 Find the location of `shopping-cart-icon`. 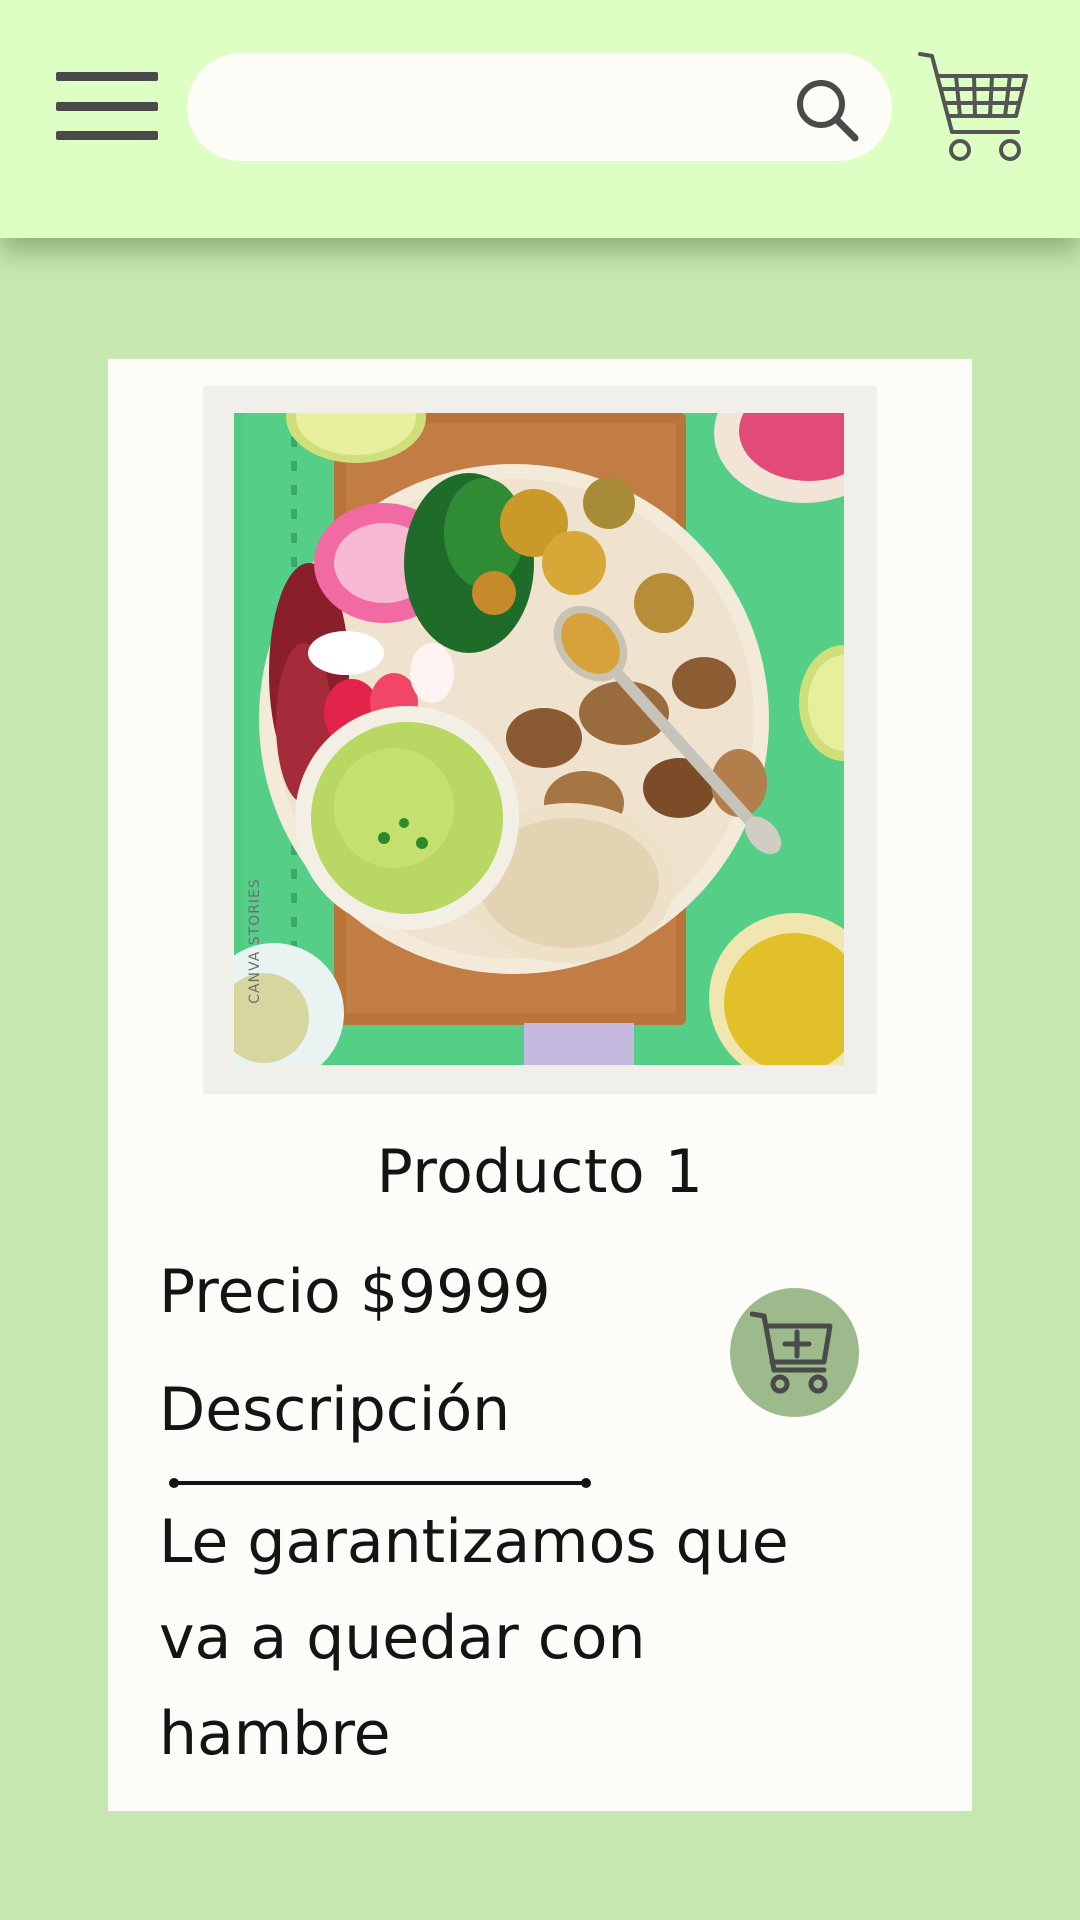

shopping-cart-icon is located at coordinates (974, 107).